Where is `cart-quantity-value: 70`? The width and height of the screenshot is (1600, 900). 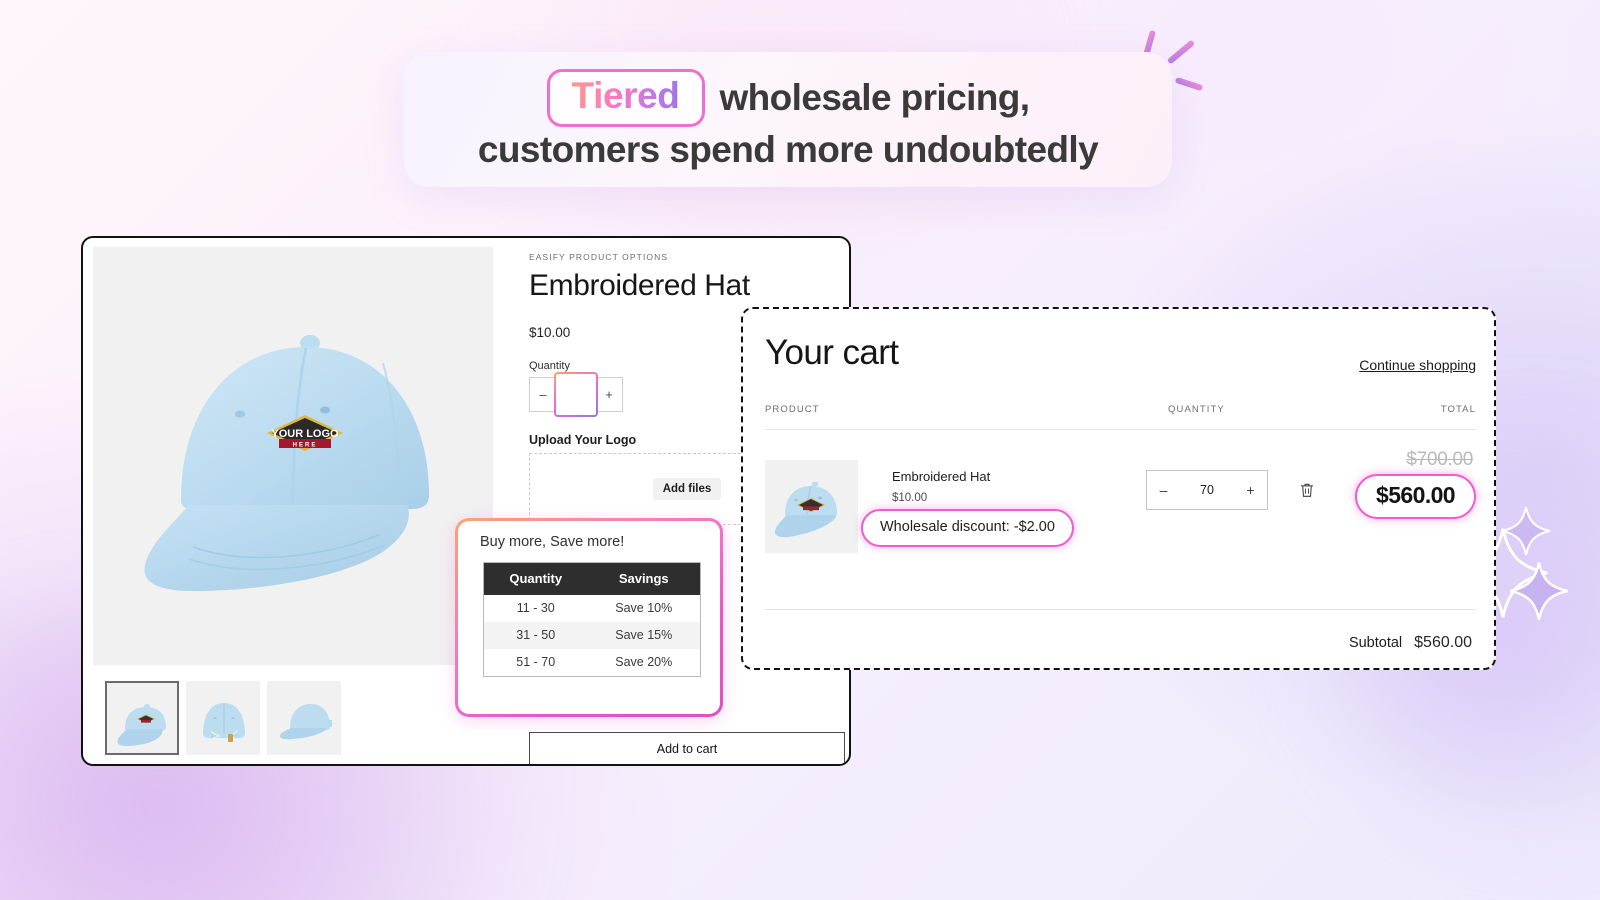 cart-quantity-value: 70 is located at coordinates (1207, 490).